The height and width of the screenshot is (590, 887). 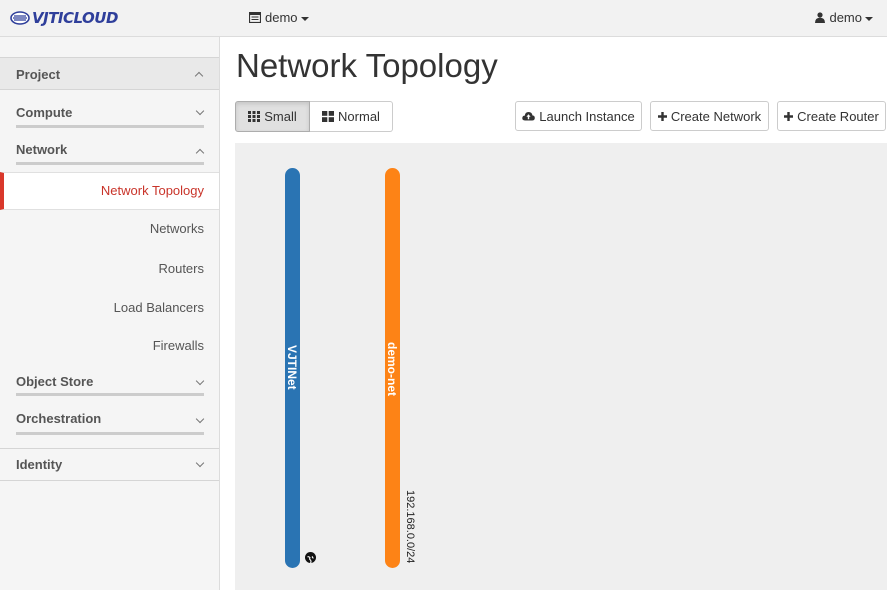 I want to click on sidebar-item-load-balancers: Load Balancers, so click(x=109, y=310).